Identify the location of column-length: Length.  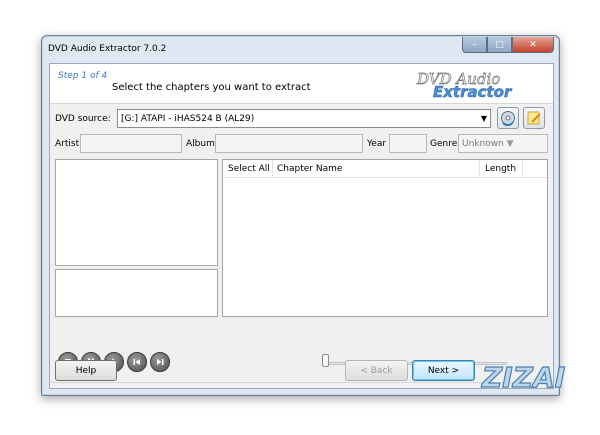
(500, 169).